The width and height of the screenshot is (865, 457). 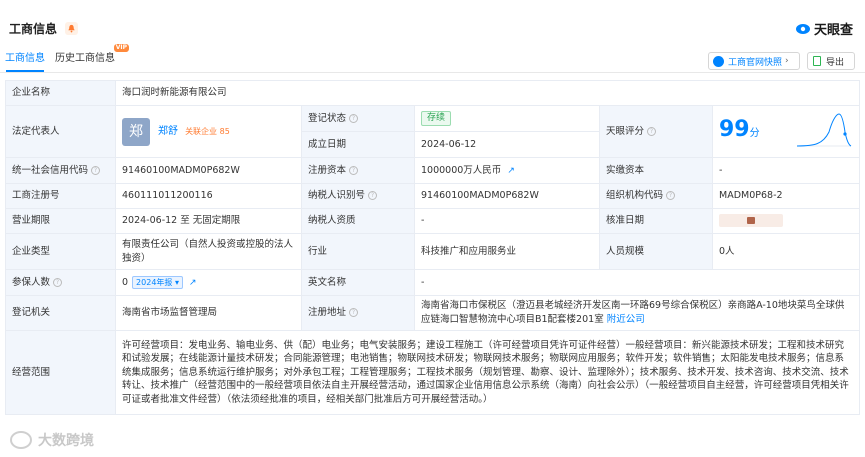 I want to click on insured-count: 0, so click(x=125, y=282).